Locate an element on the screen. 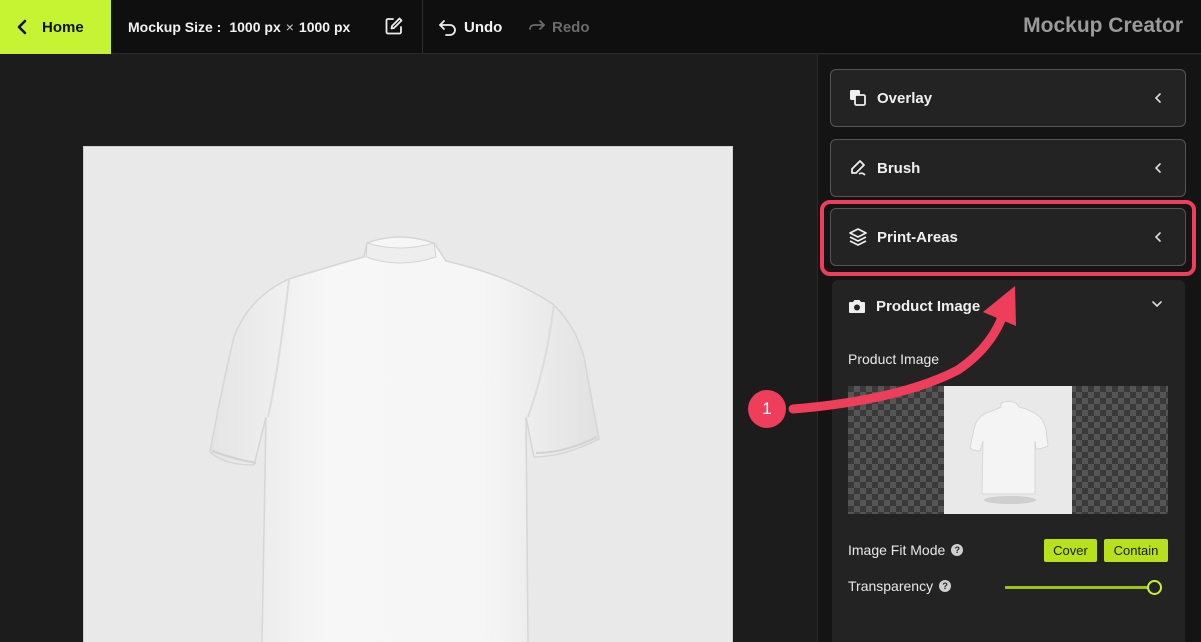 Image resolution: width=1201 pixels, height=642 pixels. mockup-size-label: Mockup Size : is located at coordinates (175, 27).